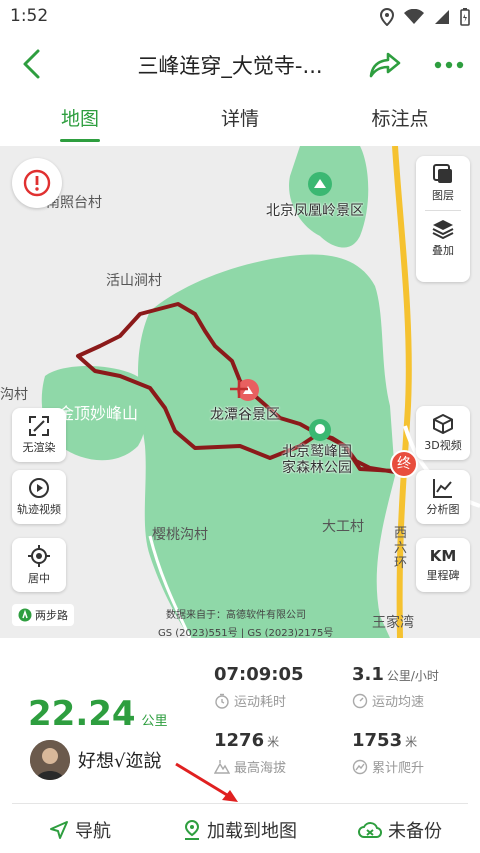 Image resolution: width=480 pixels, height=853 pixels. I want to click on two-step-label: 两步路, so click(51, 615).